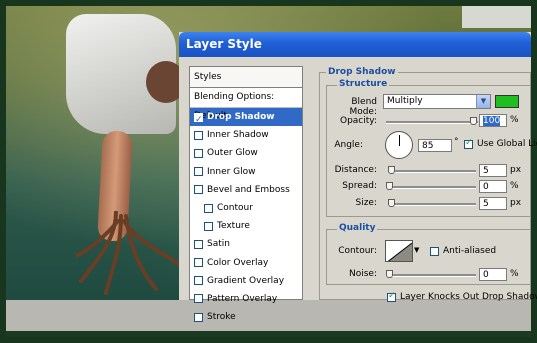  Describe the element at coordinates (473, 121) in the screenshot. I see `opacity-slider-thumb` at that location.